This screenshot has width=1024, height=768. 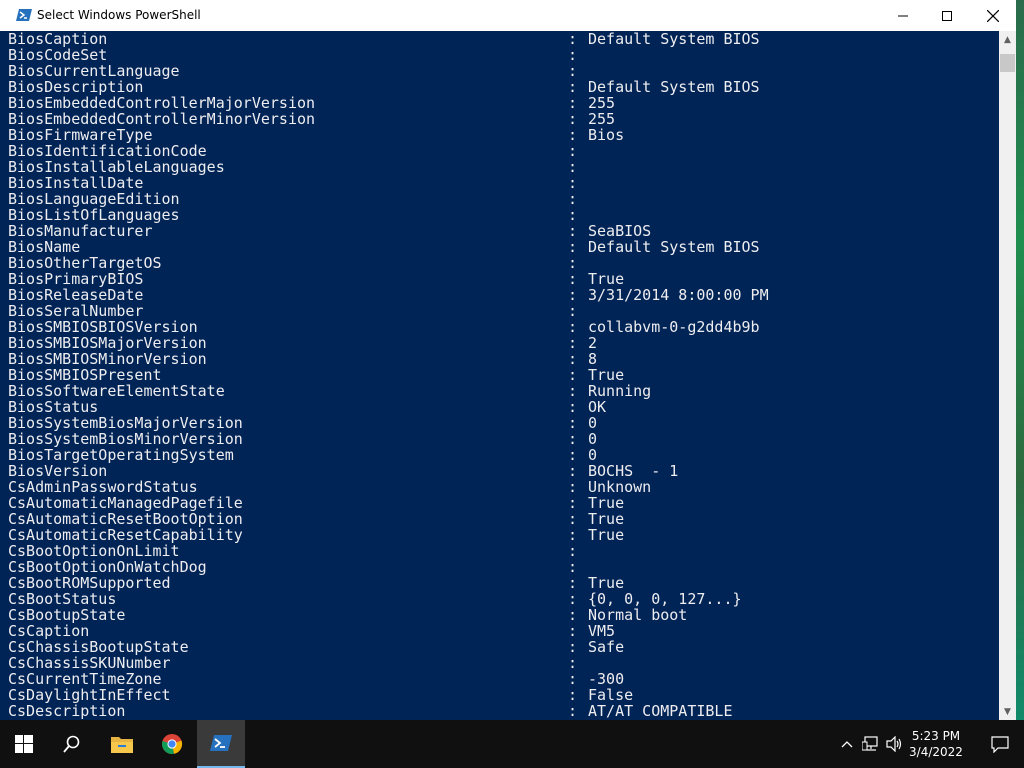 What do you see at coordinates (903, 15) in the screenshot?
I see `minimize-button` at bounding box center [903, 15].